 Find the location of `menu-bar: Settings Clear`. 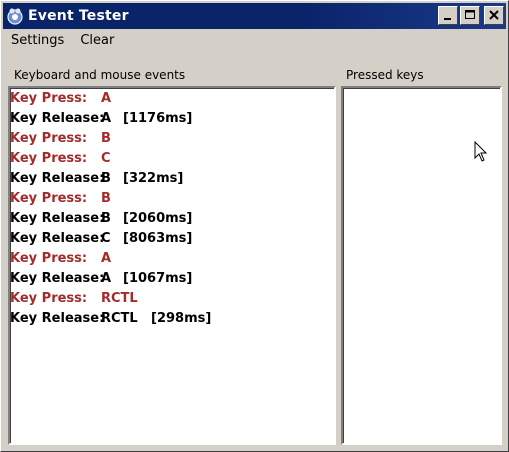

menu-bar: Settings Clear is located at coordinates (62, 41).